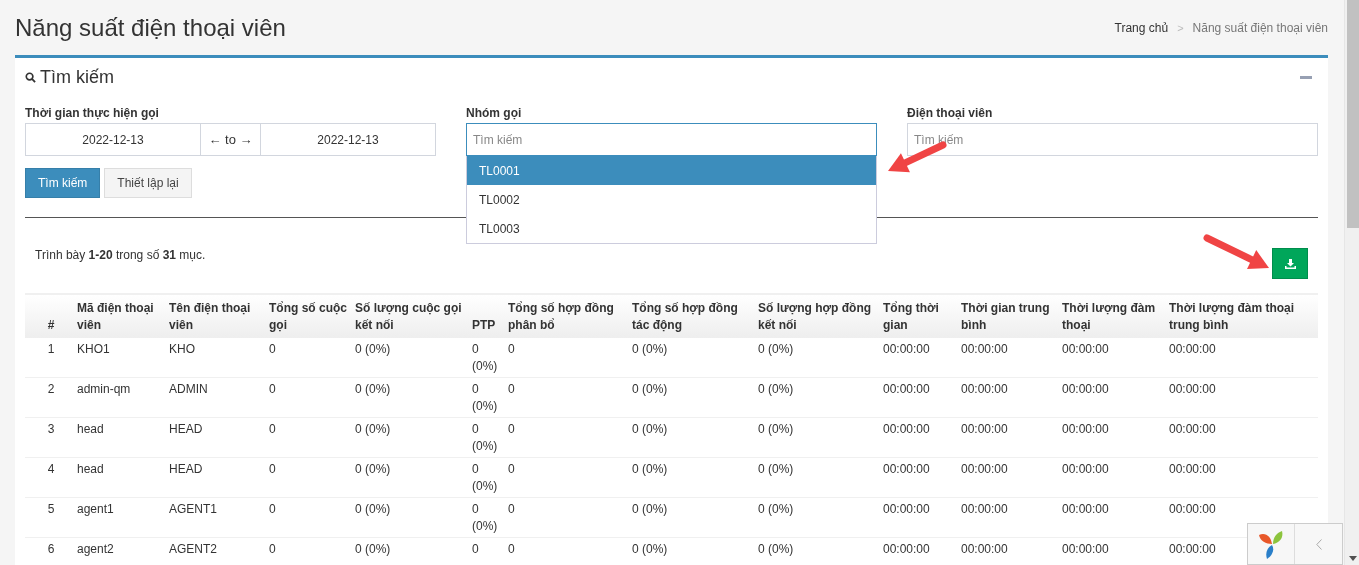  I want to click on column-header: Tổng số cuộc gọi, so click(304, 316).